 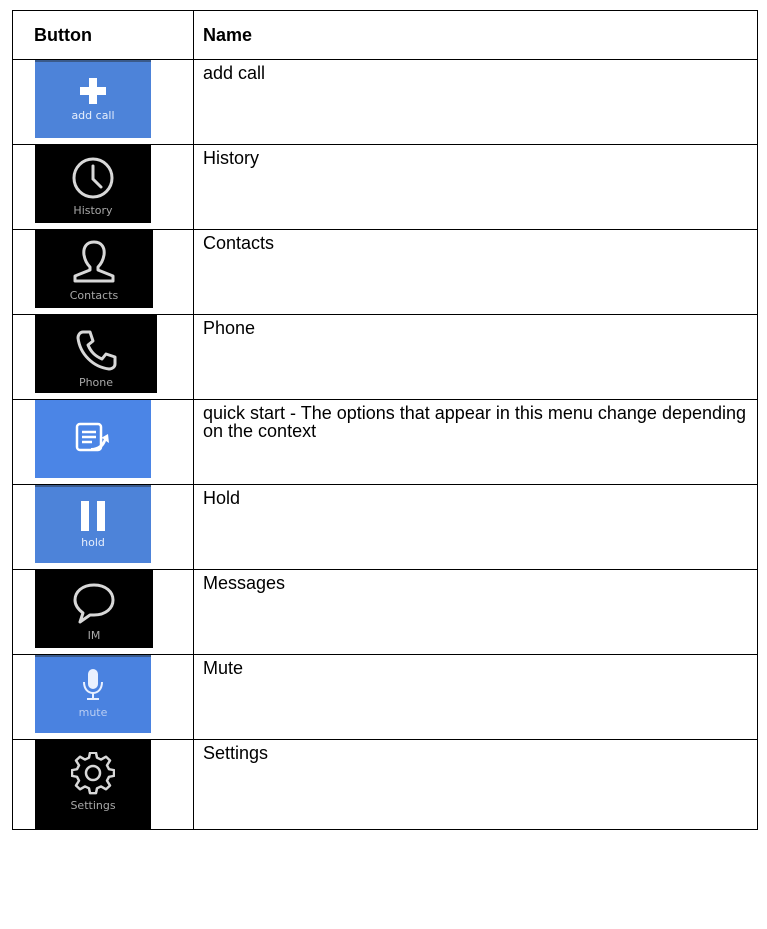 What do you see at coordinates (93, 115) in the screenshot?
I see `add-call-caption: add call` at bounding box center [93, 115].